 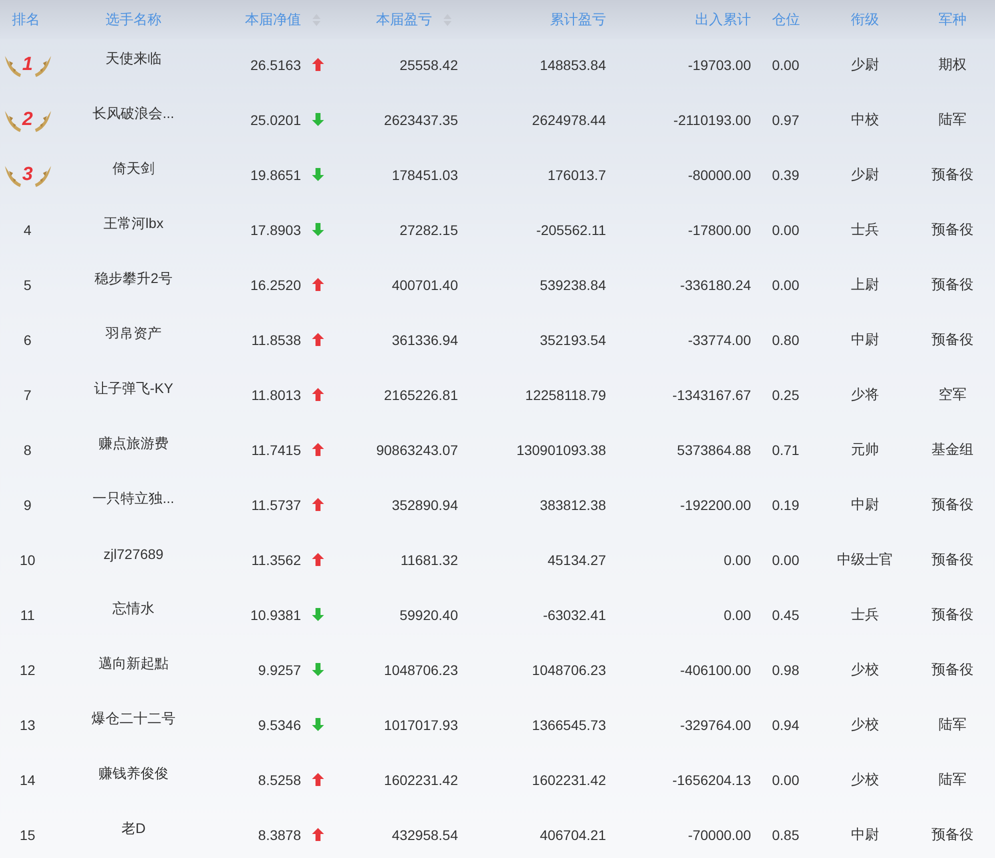 I want to click on rank-number: 4, so click(x=28, y=230).